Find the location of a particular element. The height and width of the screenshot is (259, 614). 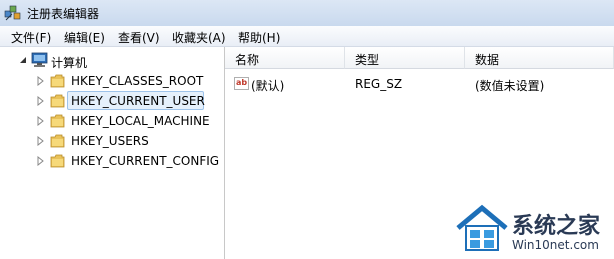

table-row: ab (默认) REG_SZ (数值未设置) is located at coordinates (419, 72).